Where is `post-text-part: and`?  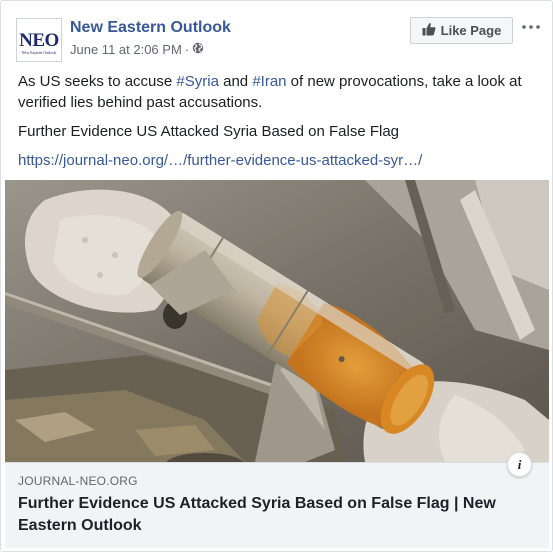
post-text-part: and is located at coordinates (235, 81).